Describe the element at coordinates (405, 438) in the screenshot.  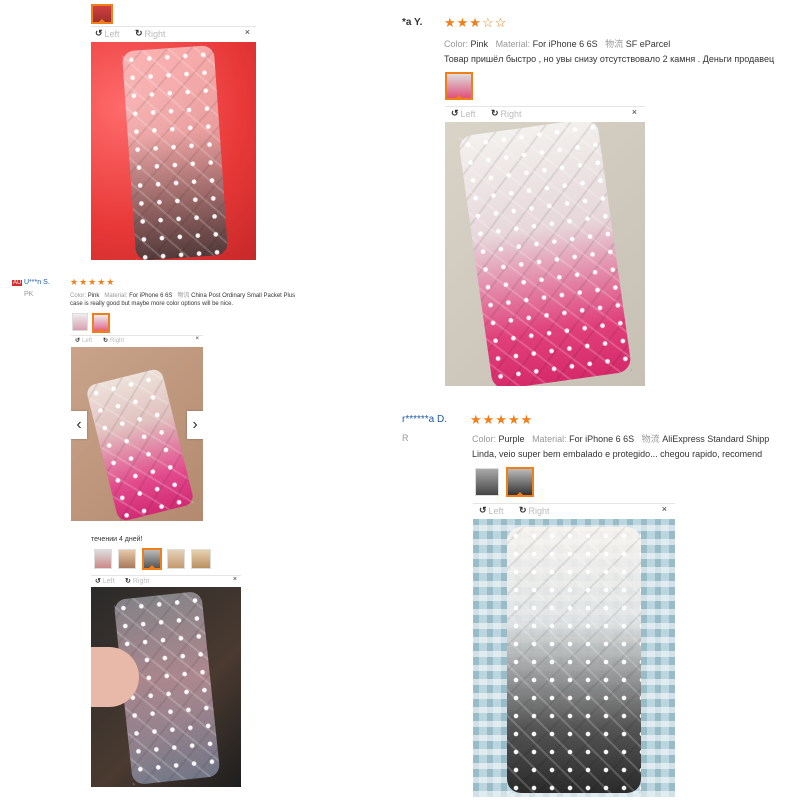
I see `country-label: R` at that location.